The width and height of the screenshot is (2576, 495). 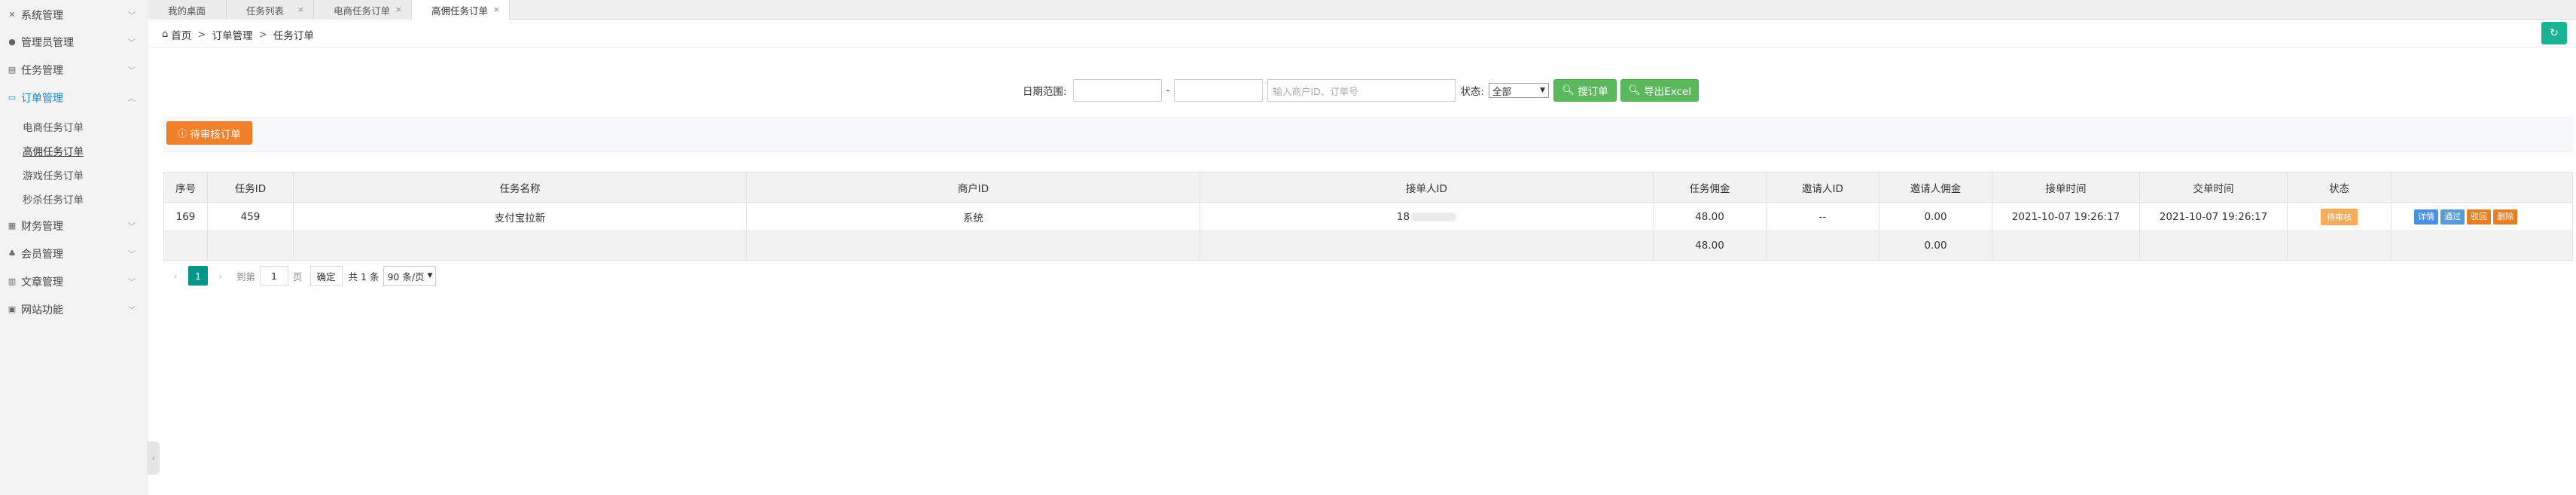 What do you see at coordinates (53, 126) in the screenshot?
I see `submenu-ecommerce-orders: 电商任务订单` at bounding box center [53, 126].